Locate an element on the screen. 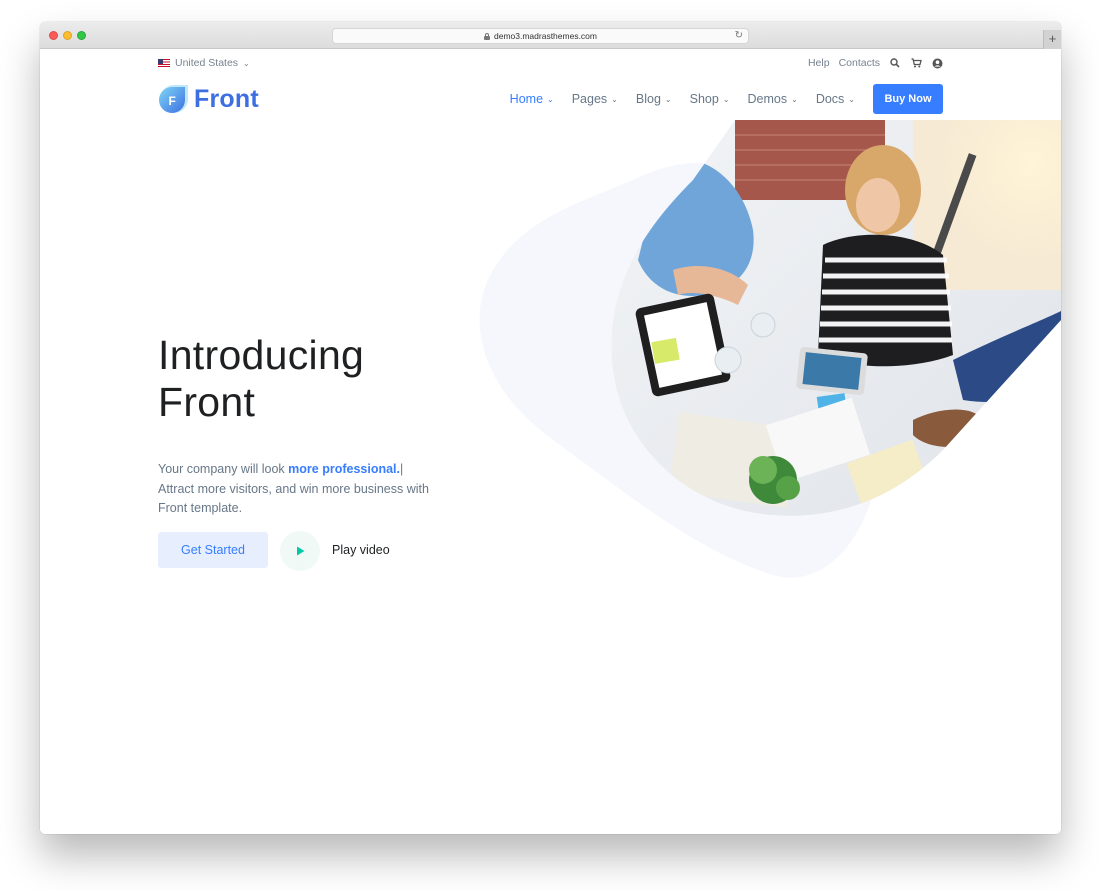  play-video-button is located at coordinates (300, 551).